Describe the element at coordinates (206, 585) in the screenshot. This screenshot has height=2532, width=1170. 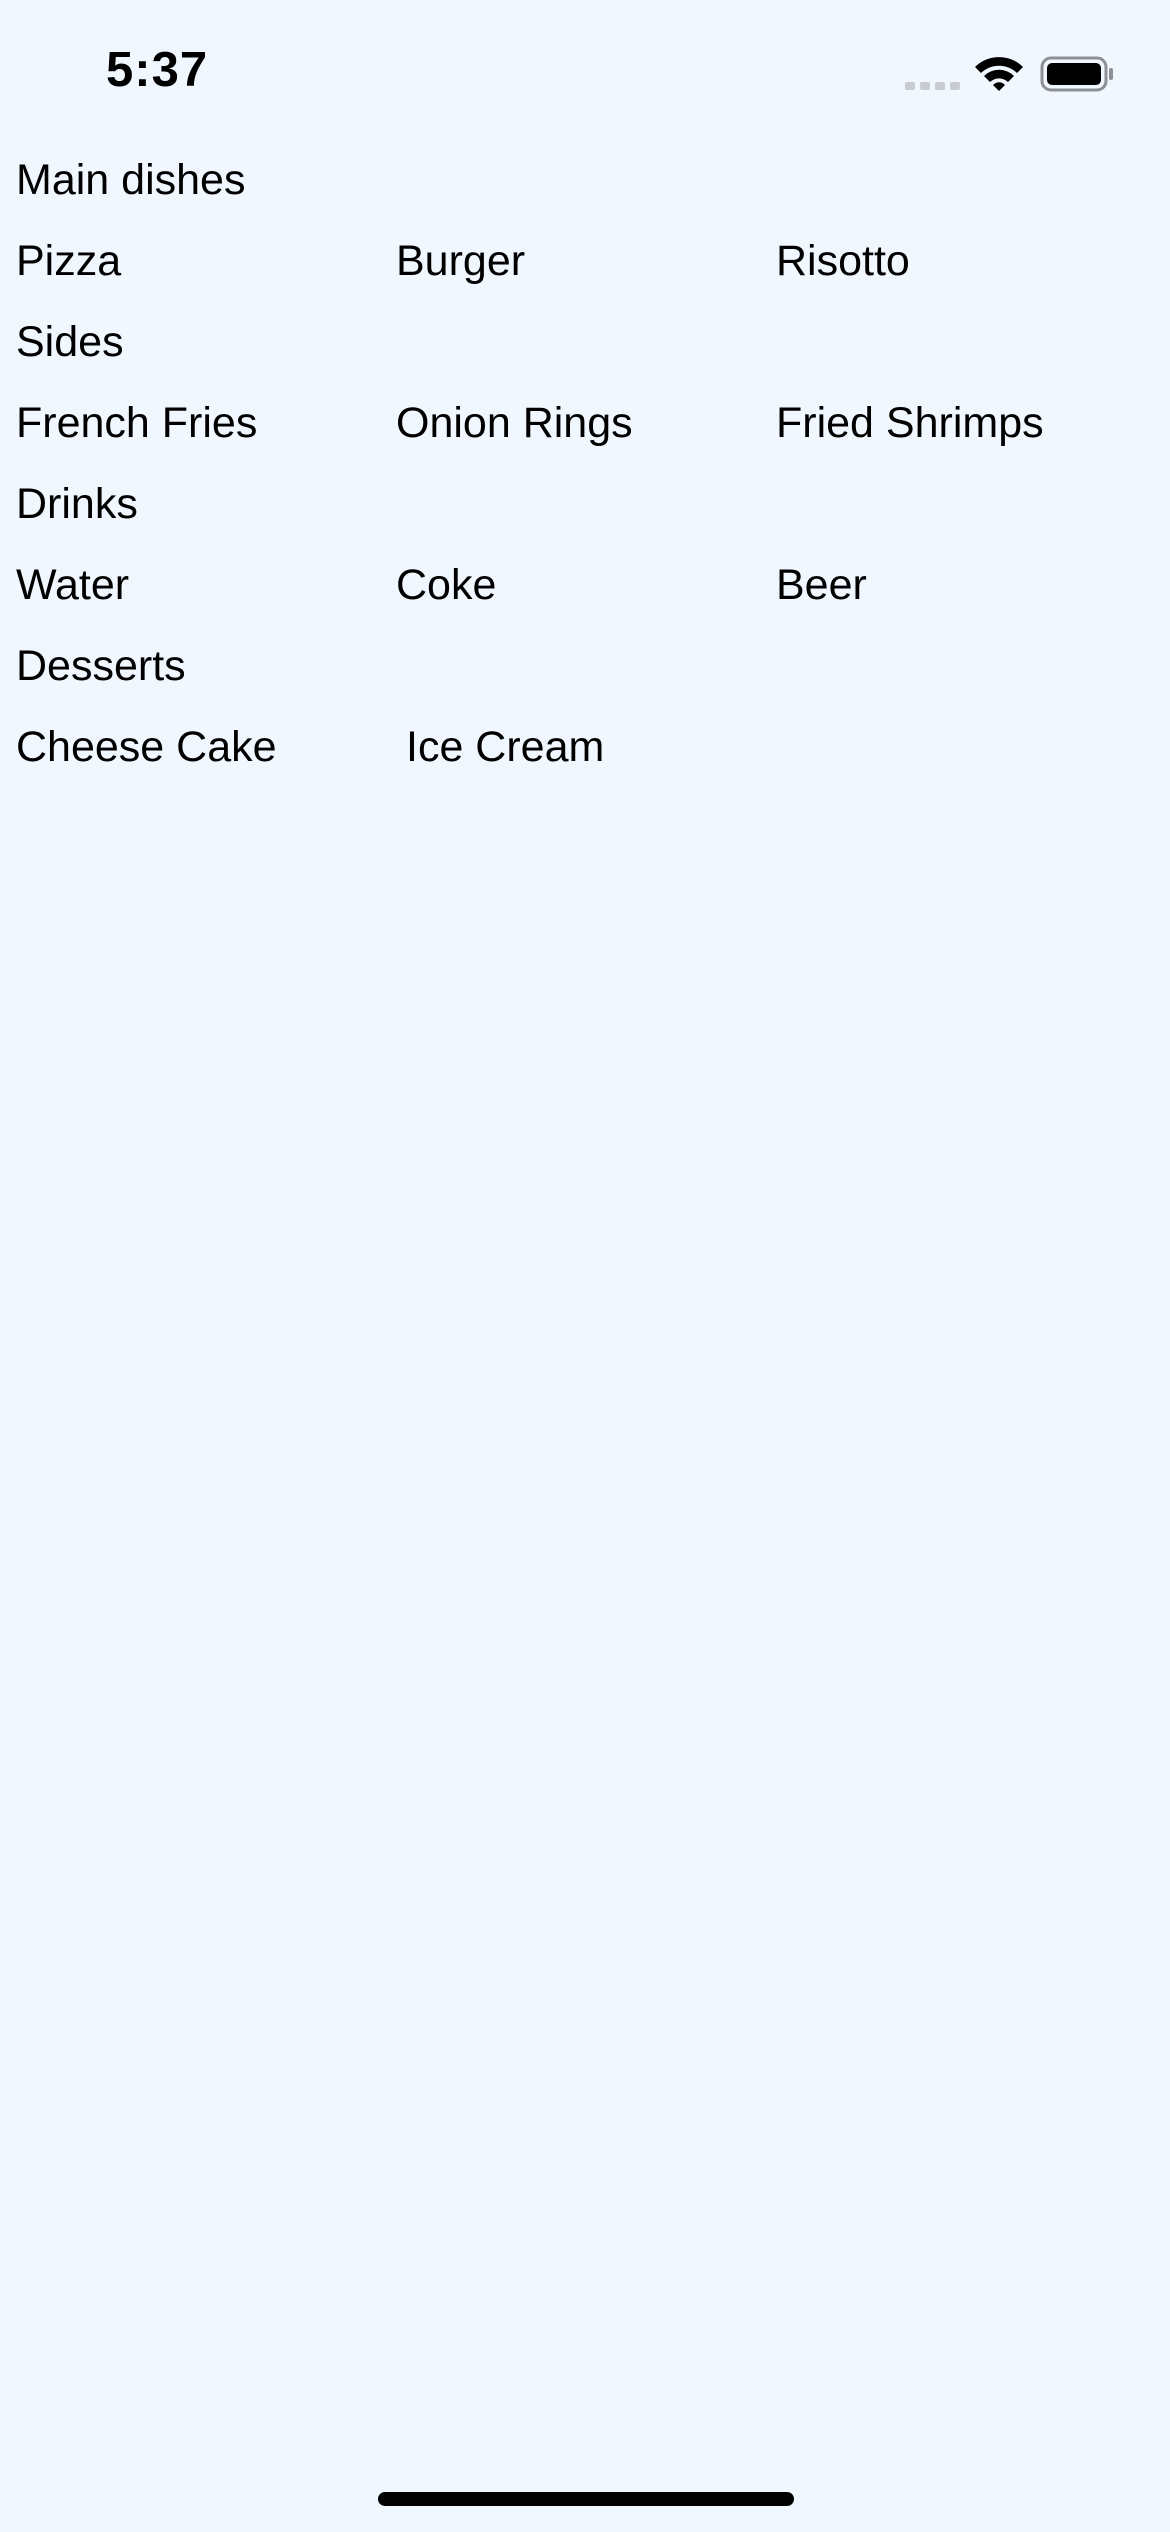
I see `menu-item-water: Water` at that location.